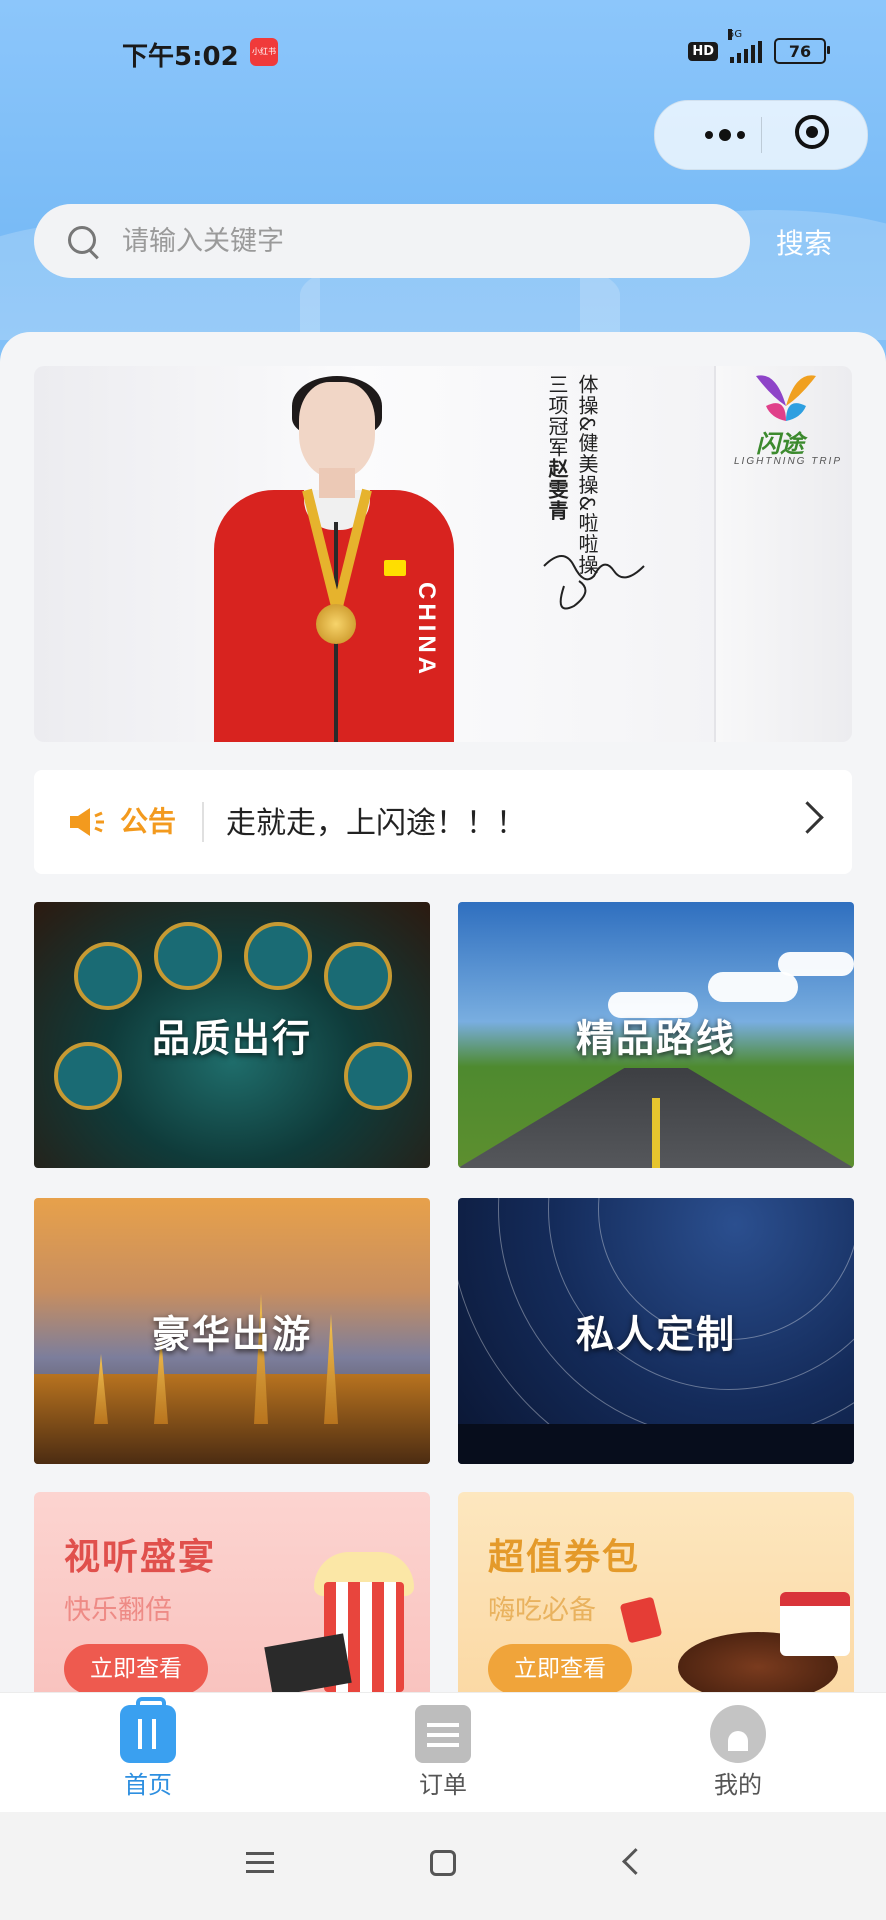 This screenshot has width=886, height=1920. What do you see at coordinates (231, 1038) in the screenshot?
I see `tile-label: 品质出行` at bounding box center [231, 1038].